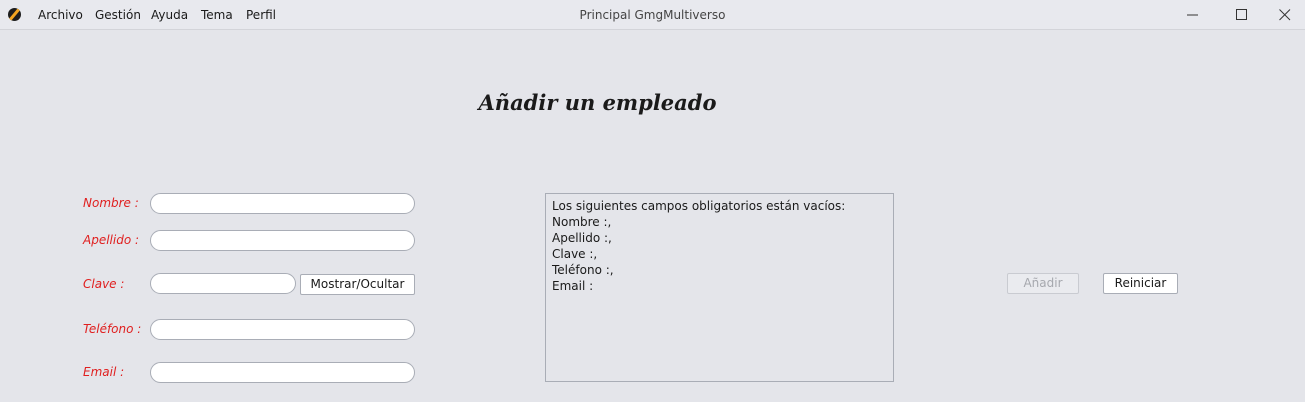 Image resolution: width=1305 pixels, height=402 pixels. Describe the element at coordinates (104, 372) in the screenshot. I see `email-label: Email :` at that location.